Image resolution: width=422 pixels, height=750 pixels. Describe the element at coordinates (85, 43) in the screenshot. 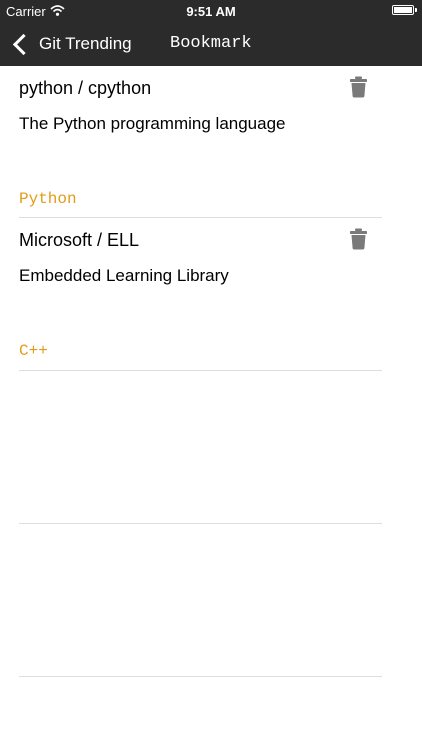

I see `back-button-label: Git Trending` at that location.